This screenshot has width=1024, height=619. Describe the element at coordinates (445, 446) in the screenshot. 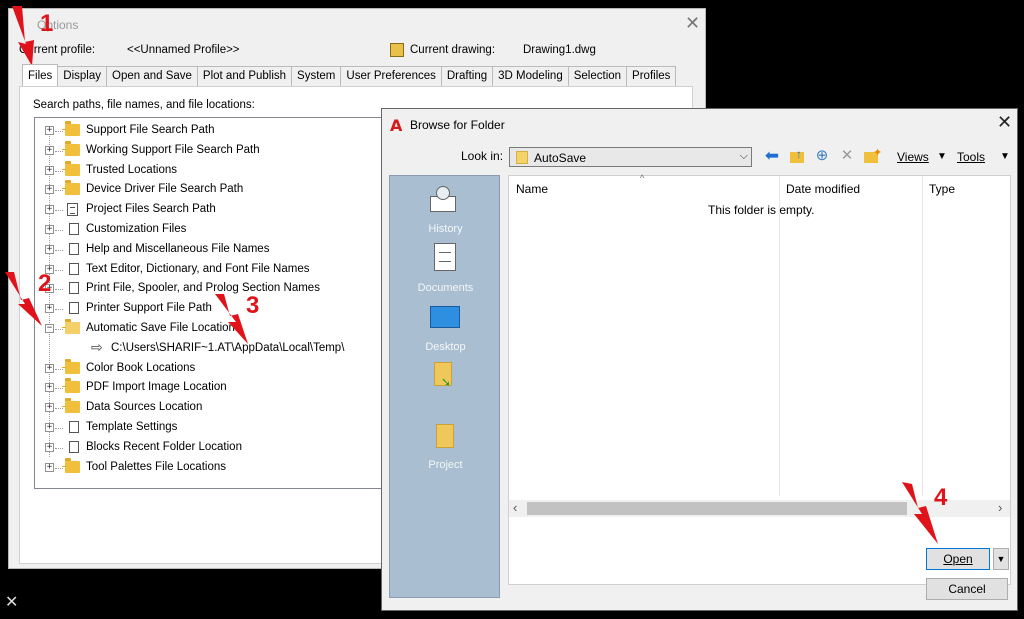

I see `place-project: Project` at that location.